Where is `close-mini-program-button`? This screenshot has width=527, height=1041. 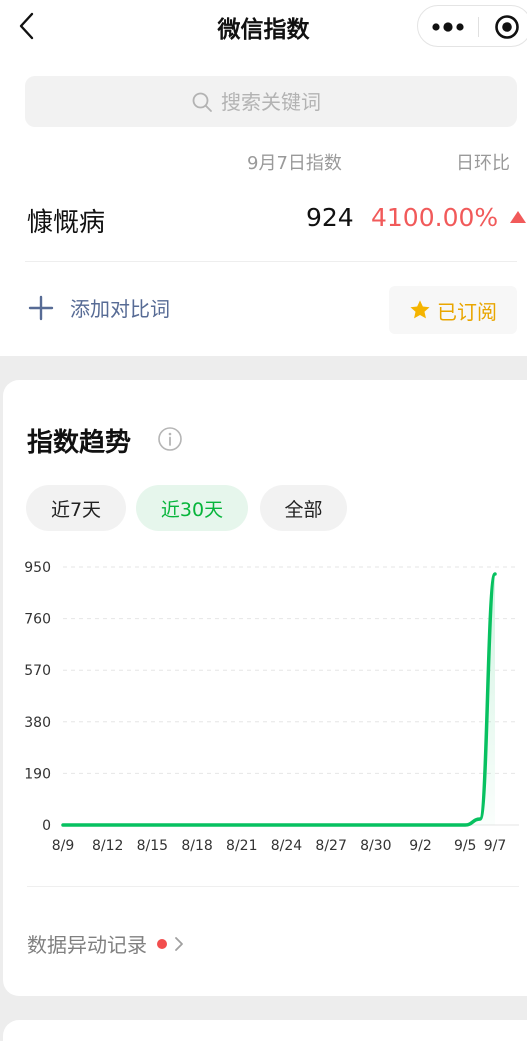
close-mini-program-button is located at coordinates (507, 27).